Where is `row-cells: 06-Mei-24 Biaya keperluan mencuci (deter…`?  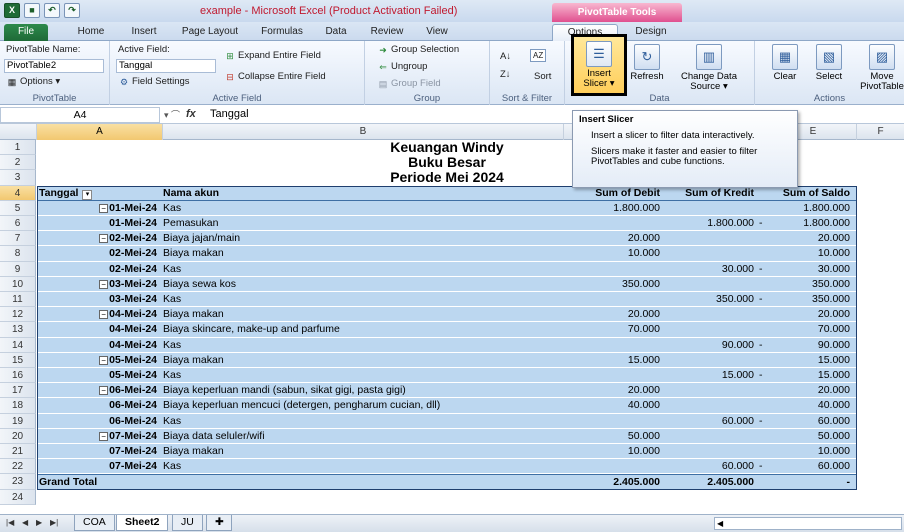 row-cells: 06-Mei-24 Biaya keperluan mencuci (deter… is located at coordinates (447, 406).